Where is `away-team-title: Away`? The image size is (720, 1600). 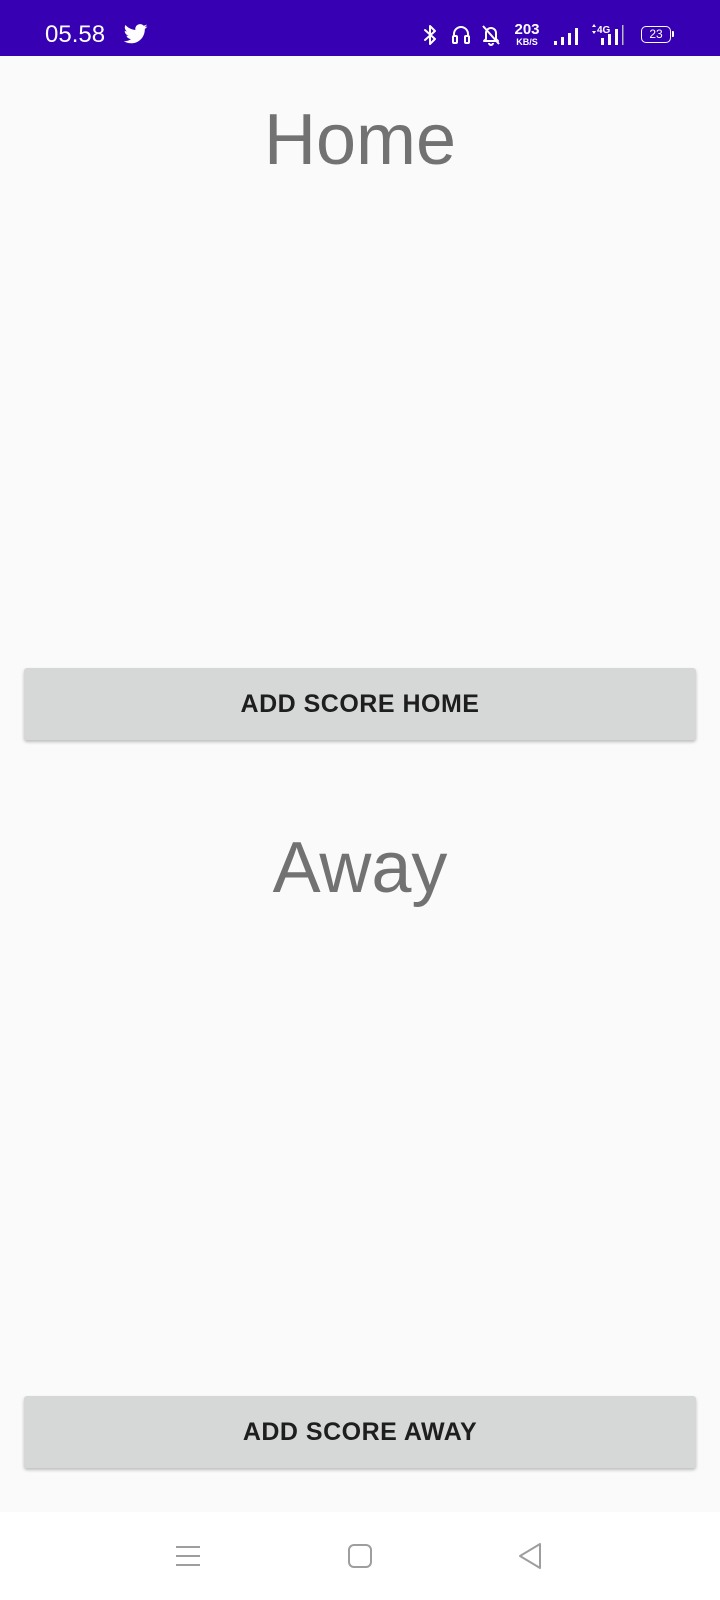
away-team-title: Away is located at coordinates (360, 868).